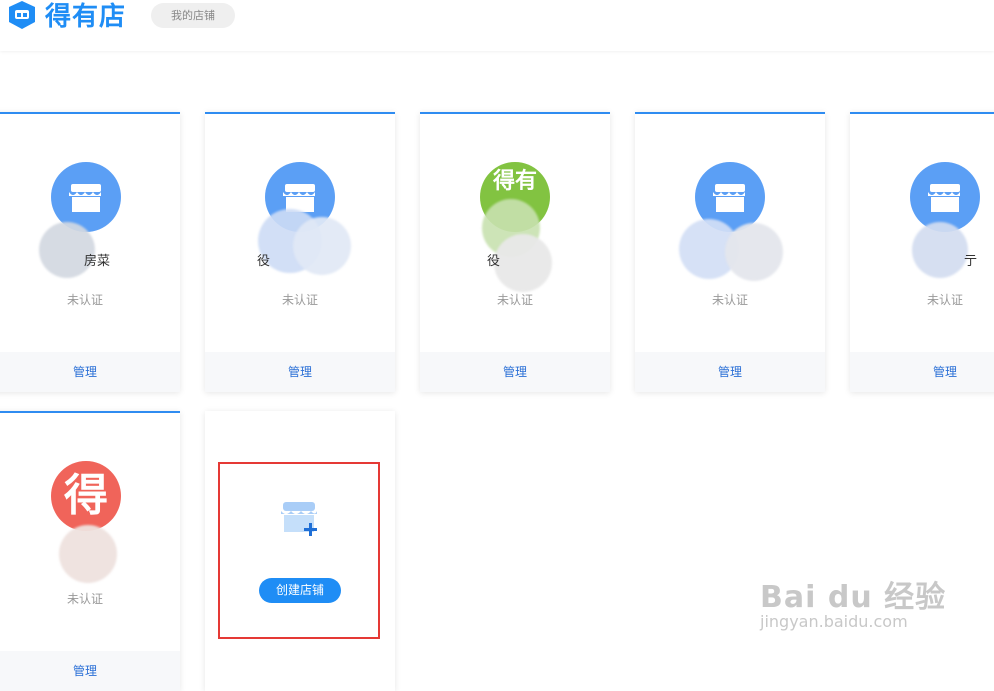 Image resolution: width=994 pixels, height=691 pixels. Describe the element at coordinates (971, 261) in the screenshot. I see `store-name: 亍` at that location.